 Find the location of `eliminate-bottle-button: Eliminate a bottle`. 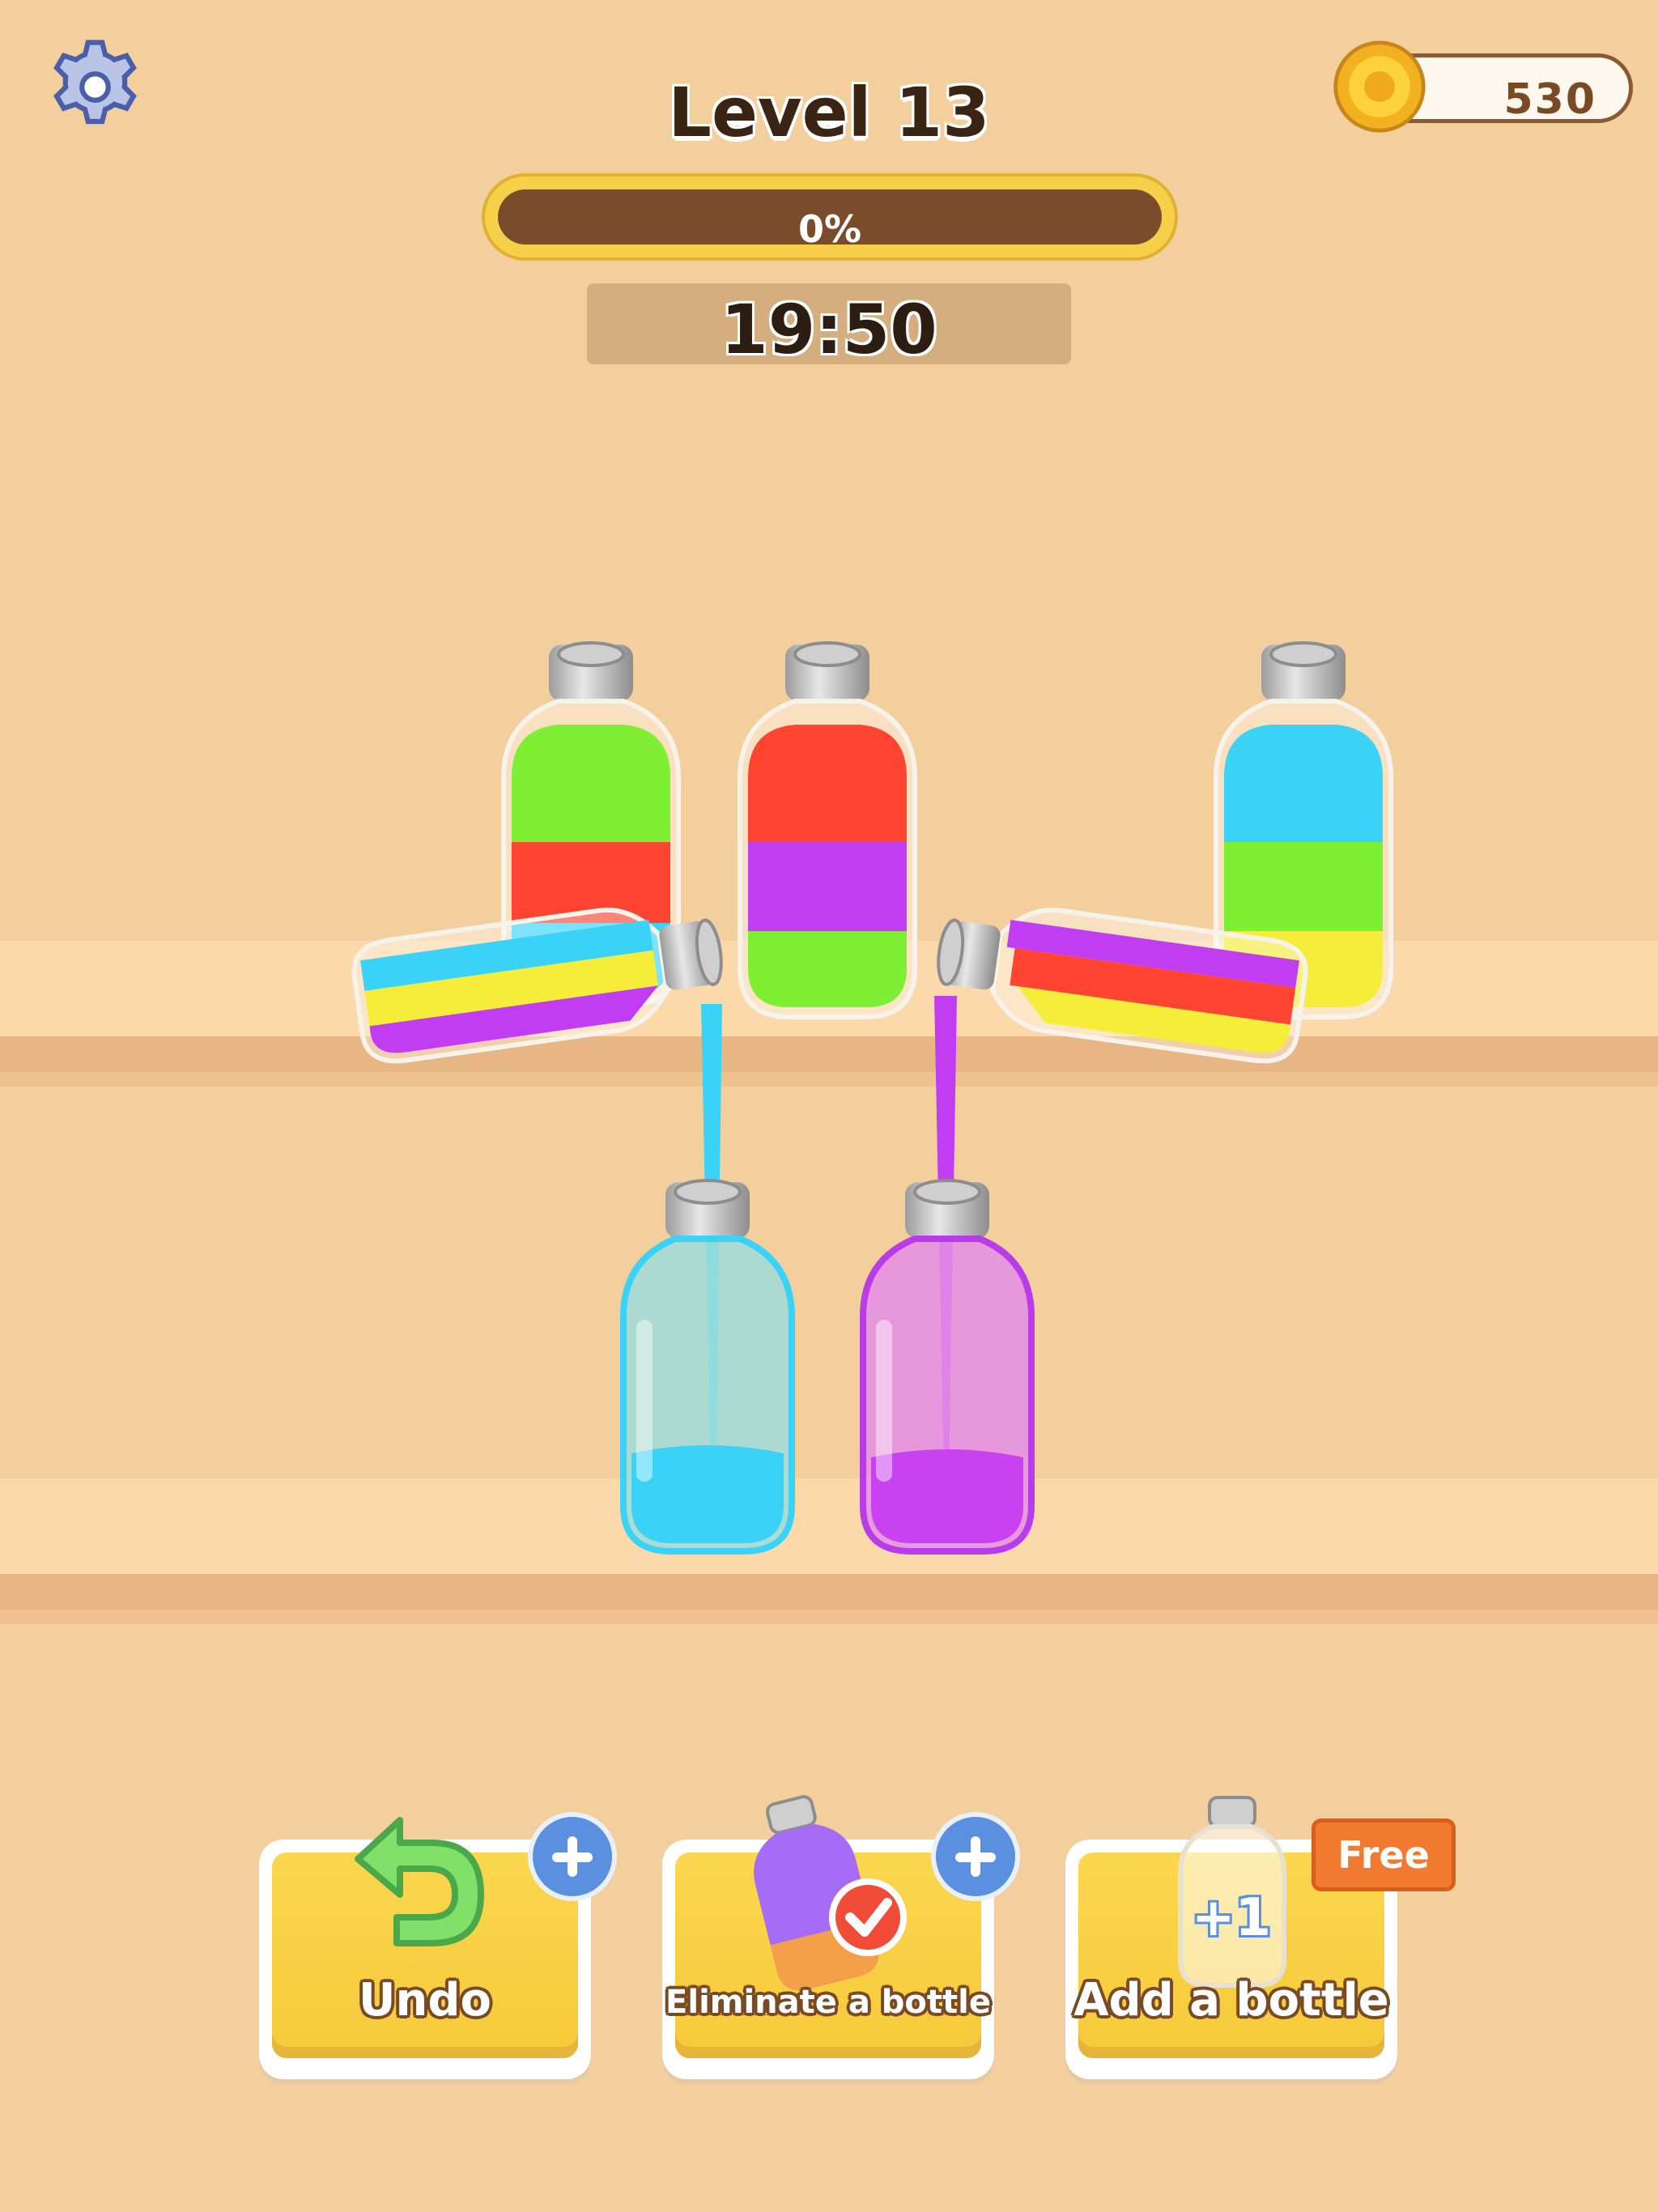

eliminate-bottle-button: Eliminate a bottle is located at coordinates (841, 1937).